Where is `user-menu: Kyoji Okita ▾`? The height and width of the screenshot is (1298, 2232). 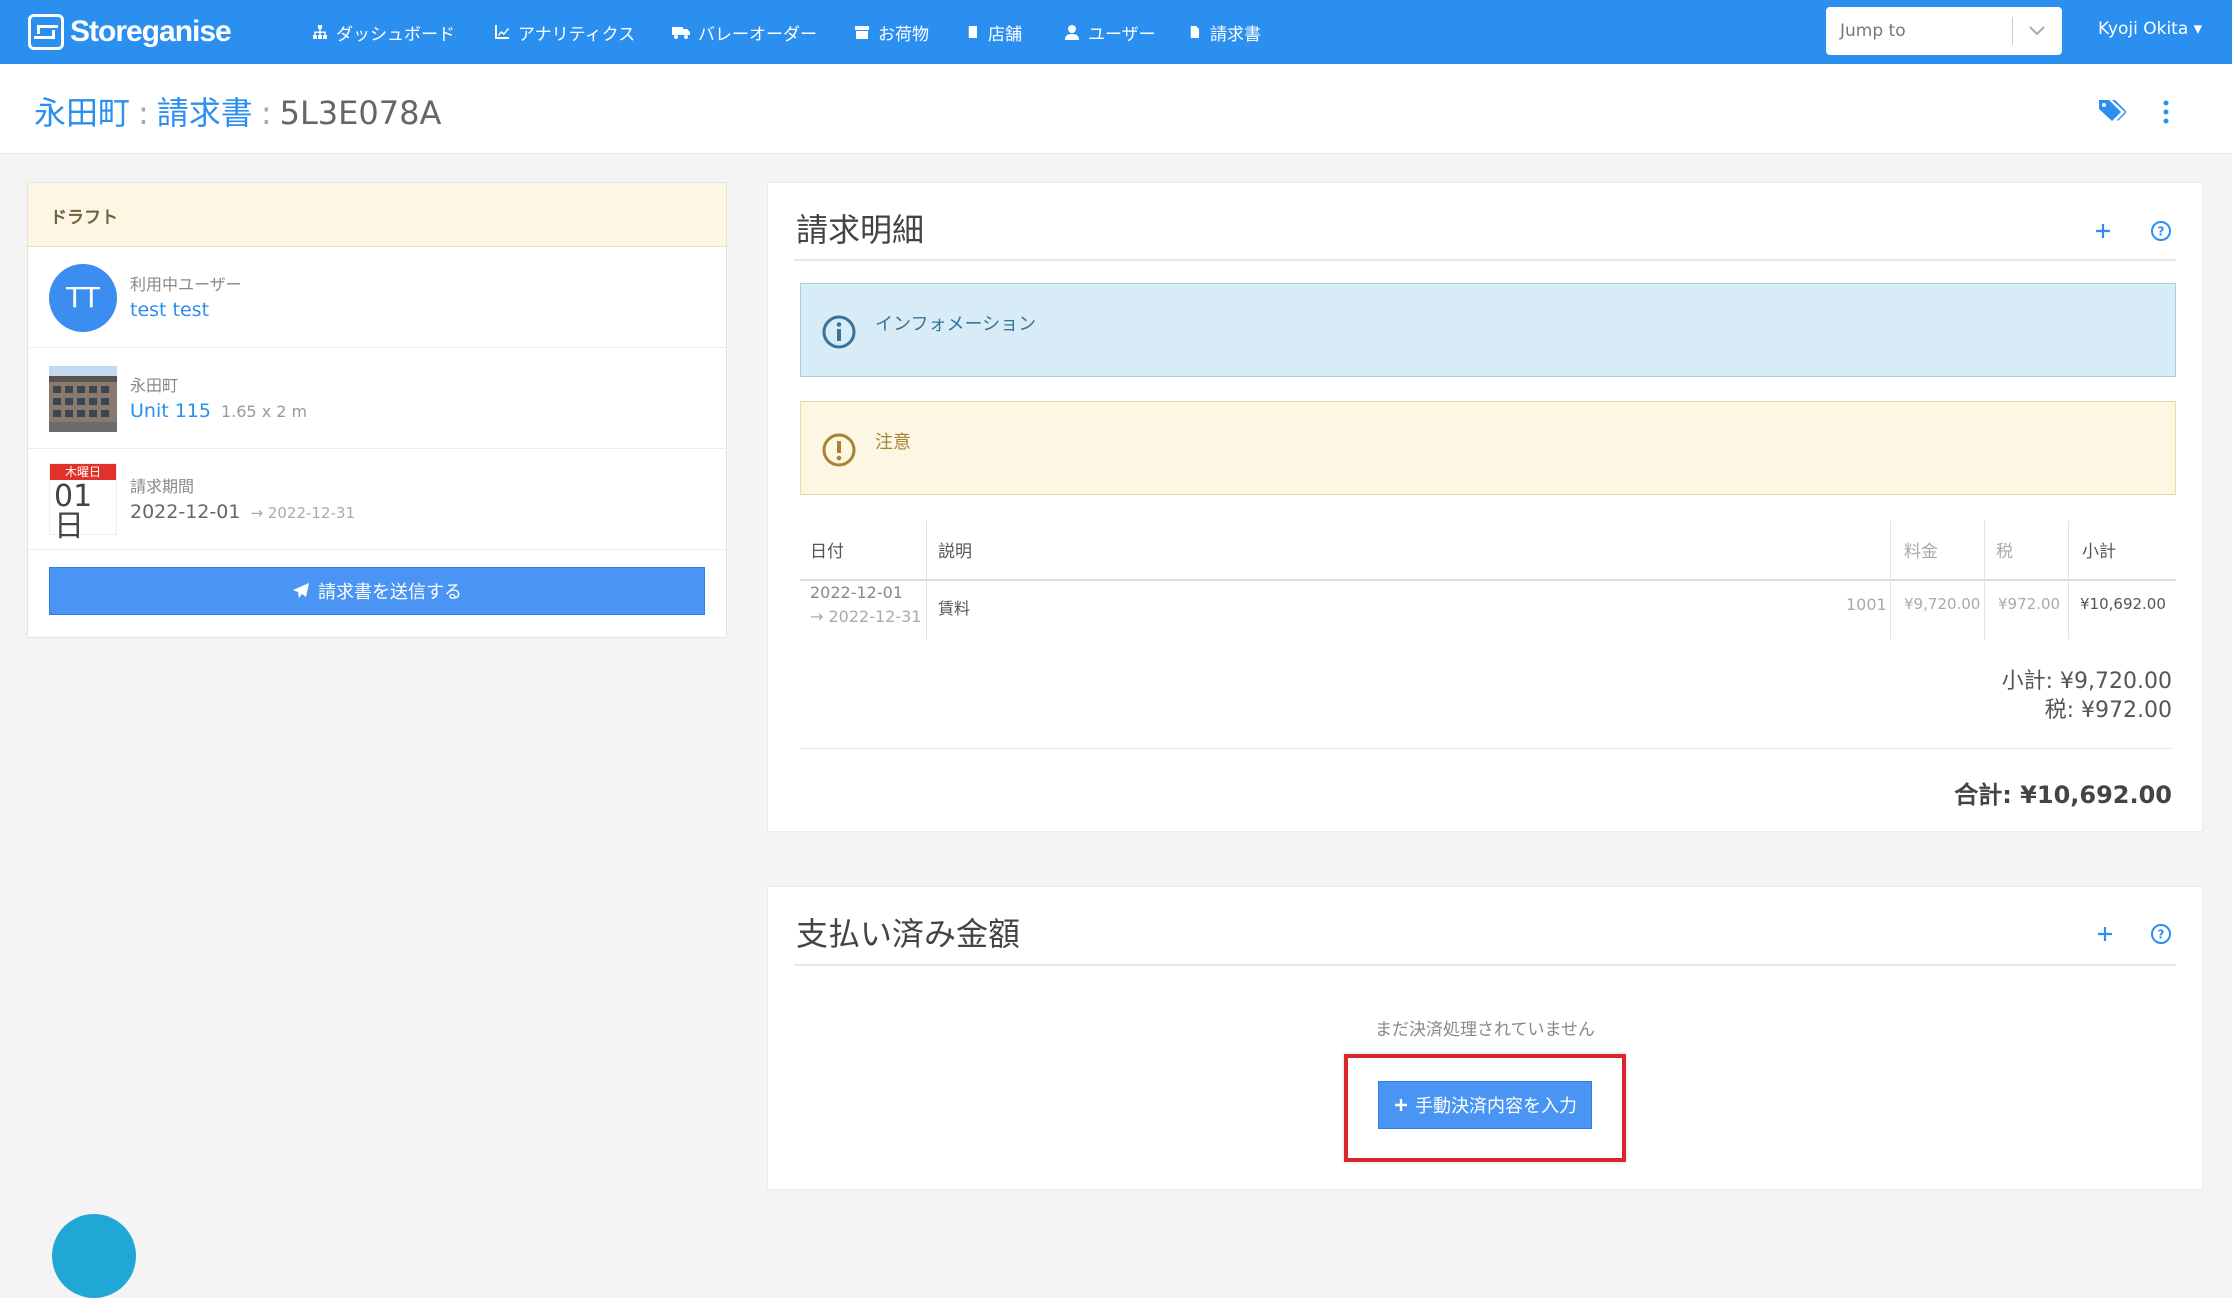 user-menu: Kyoji Okita ▾ is located at coordinates (2150, 29).